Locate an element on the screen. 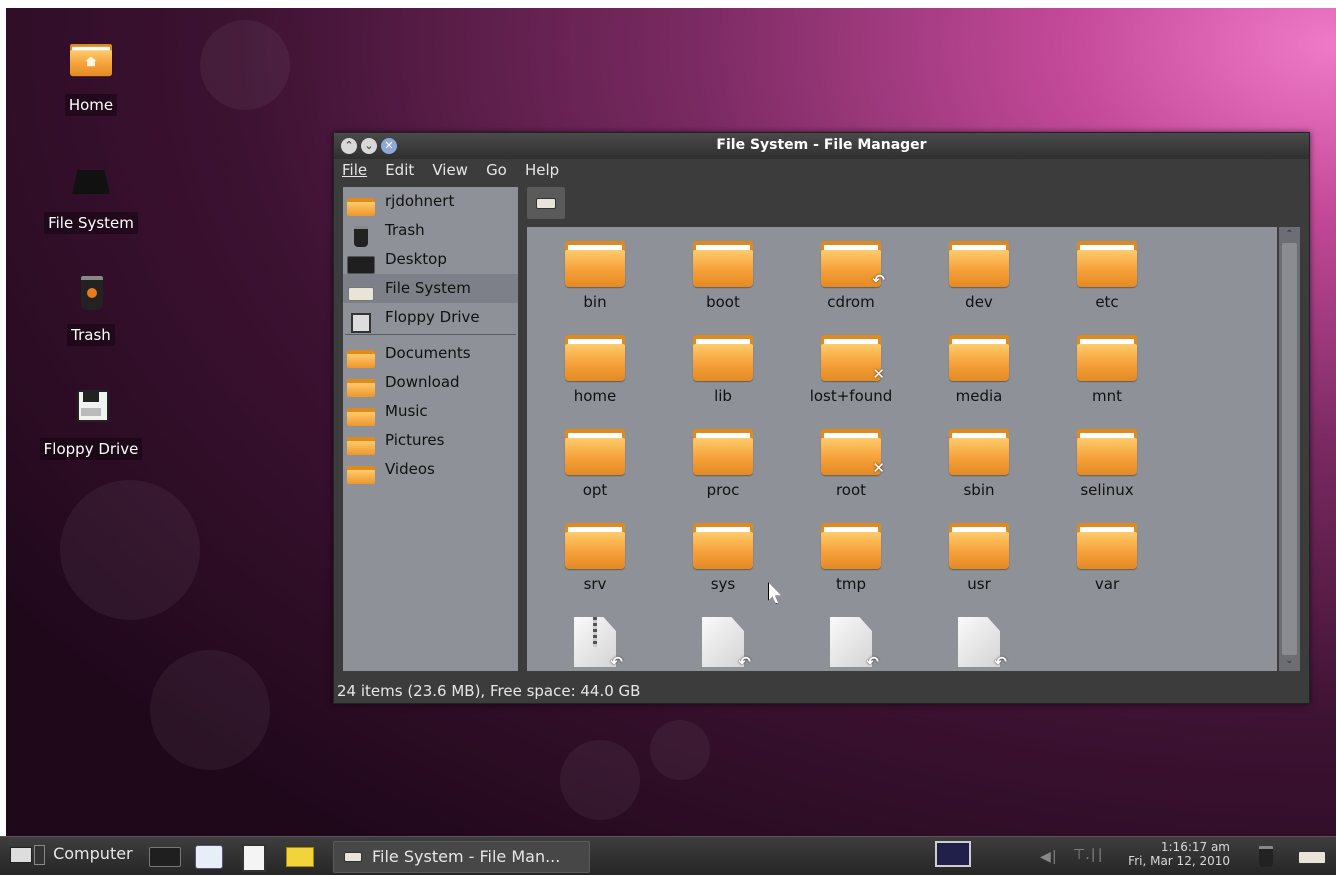 Image resolution: width=1336 pixels, height=875 pixels. network-signal-icon: ⊤.∣∣ is located at coordinates (1088, 855).